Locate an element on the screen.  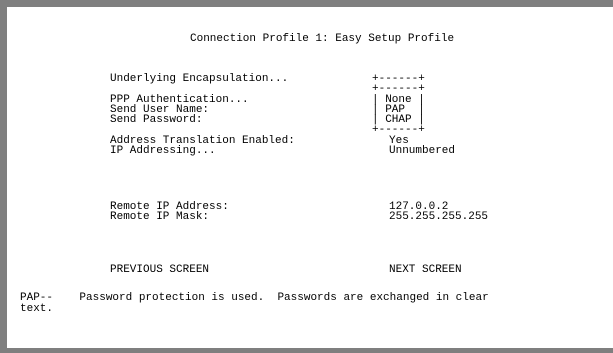
remote-ip-mask-value: 255.255.255.255 is located at coordinates (439, 217).